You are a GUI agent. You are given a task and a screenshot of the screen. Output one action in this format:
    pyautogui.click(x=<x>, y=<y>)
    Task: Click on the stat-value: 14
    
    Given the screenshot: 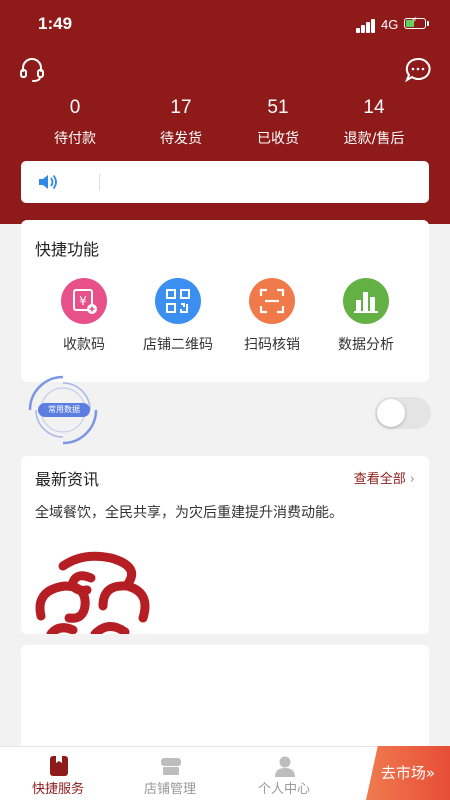 What is the action you would take?
    pyautogui.click(x=374, y=107)
    